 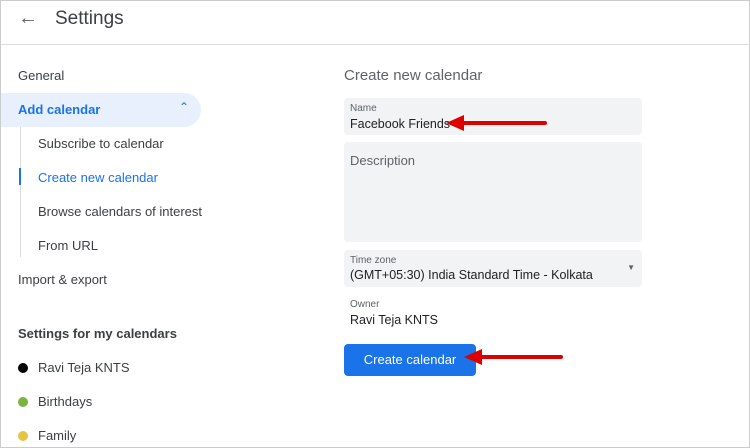 What do you see at coordinates (184, 107) in the screenshot?
I see `chevron-up-icon: ⌃` at bounding box center [184, 107].